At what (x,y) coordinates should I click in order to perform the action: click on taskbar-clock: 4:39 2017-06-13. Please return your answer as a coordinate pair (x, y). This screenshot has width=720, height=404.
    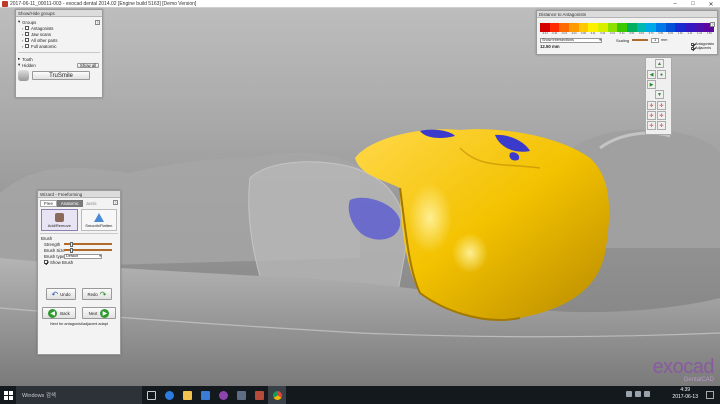
    Looking at the image, I should click on (685, 394).